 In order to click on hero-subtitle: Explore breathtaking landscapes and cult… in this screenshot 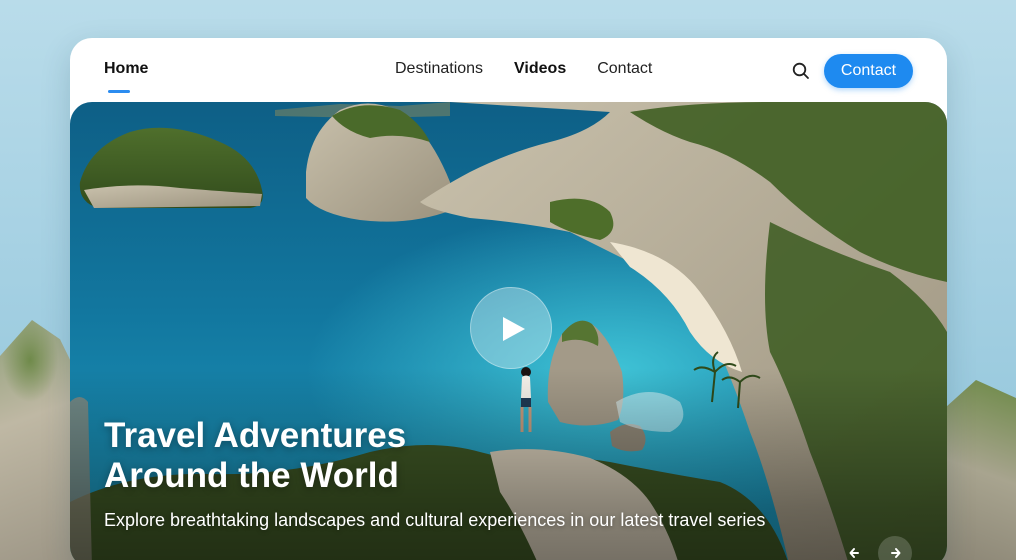, I will do `click(435, 520)`.